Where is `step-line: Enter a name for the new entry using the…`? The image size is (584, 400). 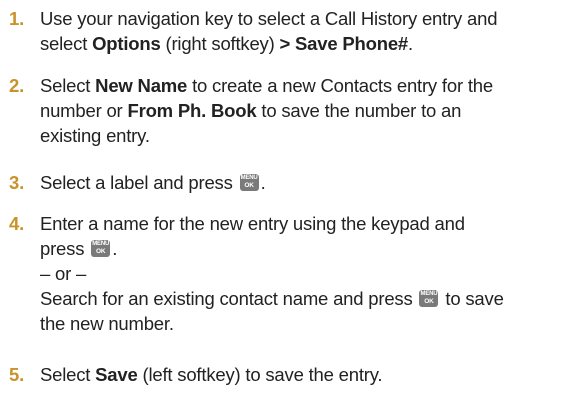 step-line: Enter a name for the new entry using the… is located at coordinates (252, 223).